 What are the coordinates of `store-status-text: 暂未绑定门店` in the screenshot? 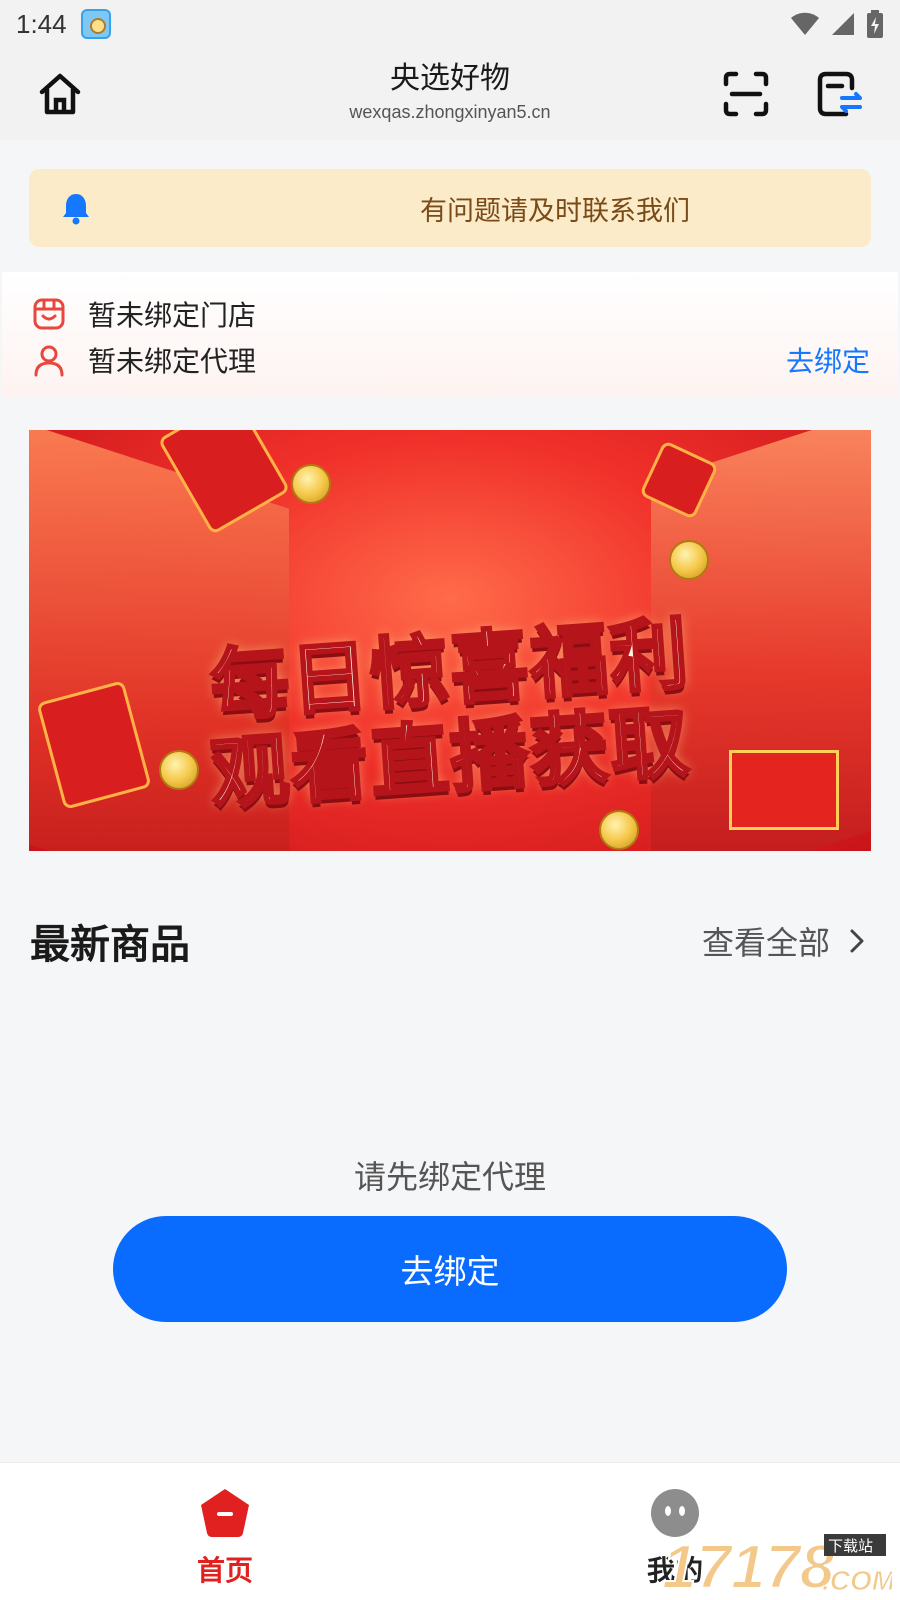 It's located at (172, 315).